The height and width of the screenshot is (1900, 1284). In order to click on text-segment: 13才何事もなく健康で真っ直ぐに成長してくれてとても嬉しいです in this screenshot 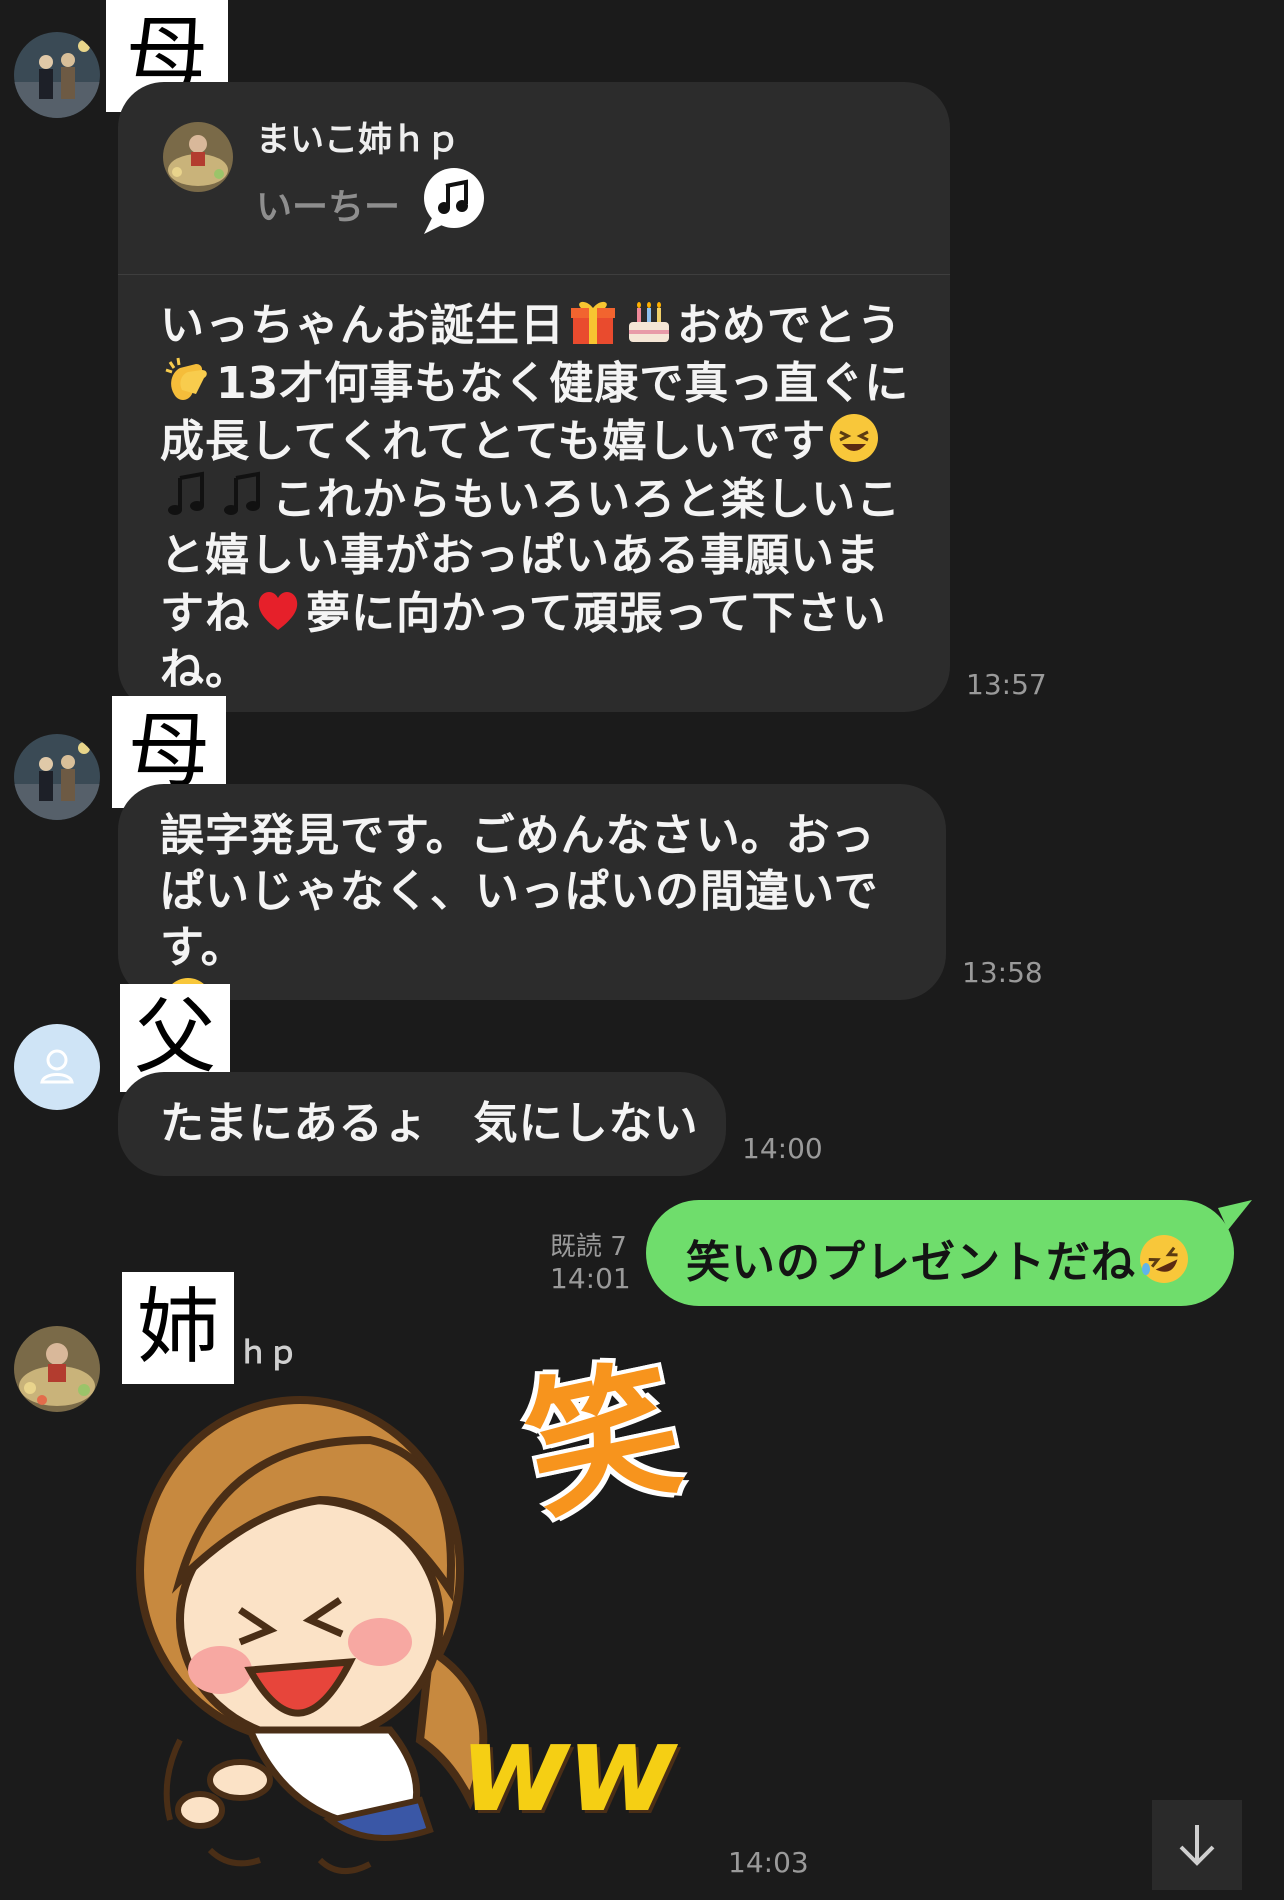, I will do `click(535, 412)`.